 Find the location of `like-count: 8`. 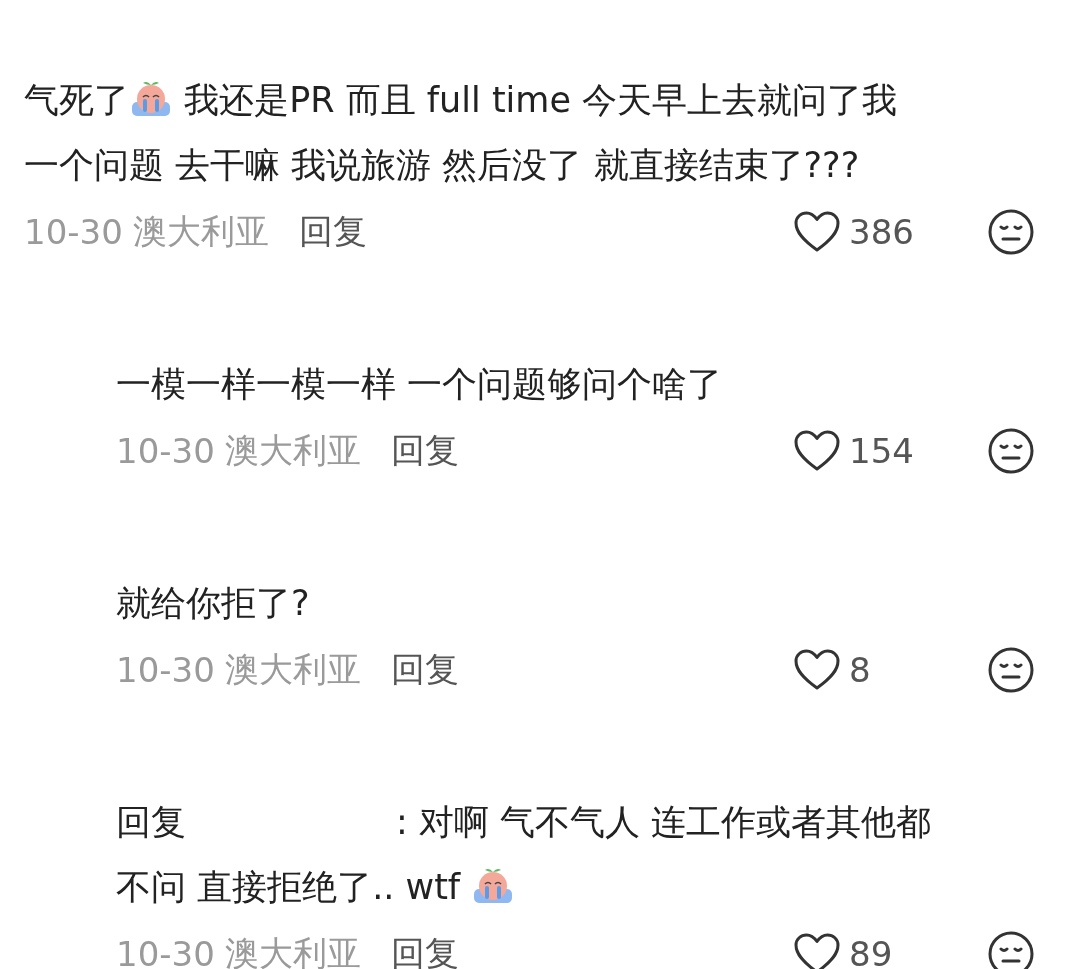

like-count: 8 is located at coordinates (860, 670).